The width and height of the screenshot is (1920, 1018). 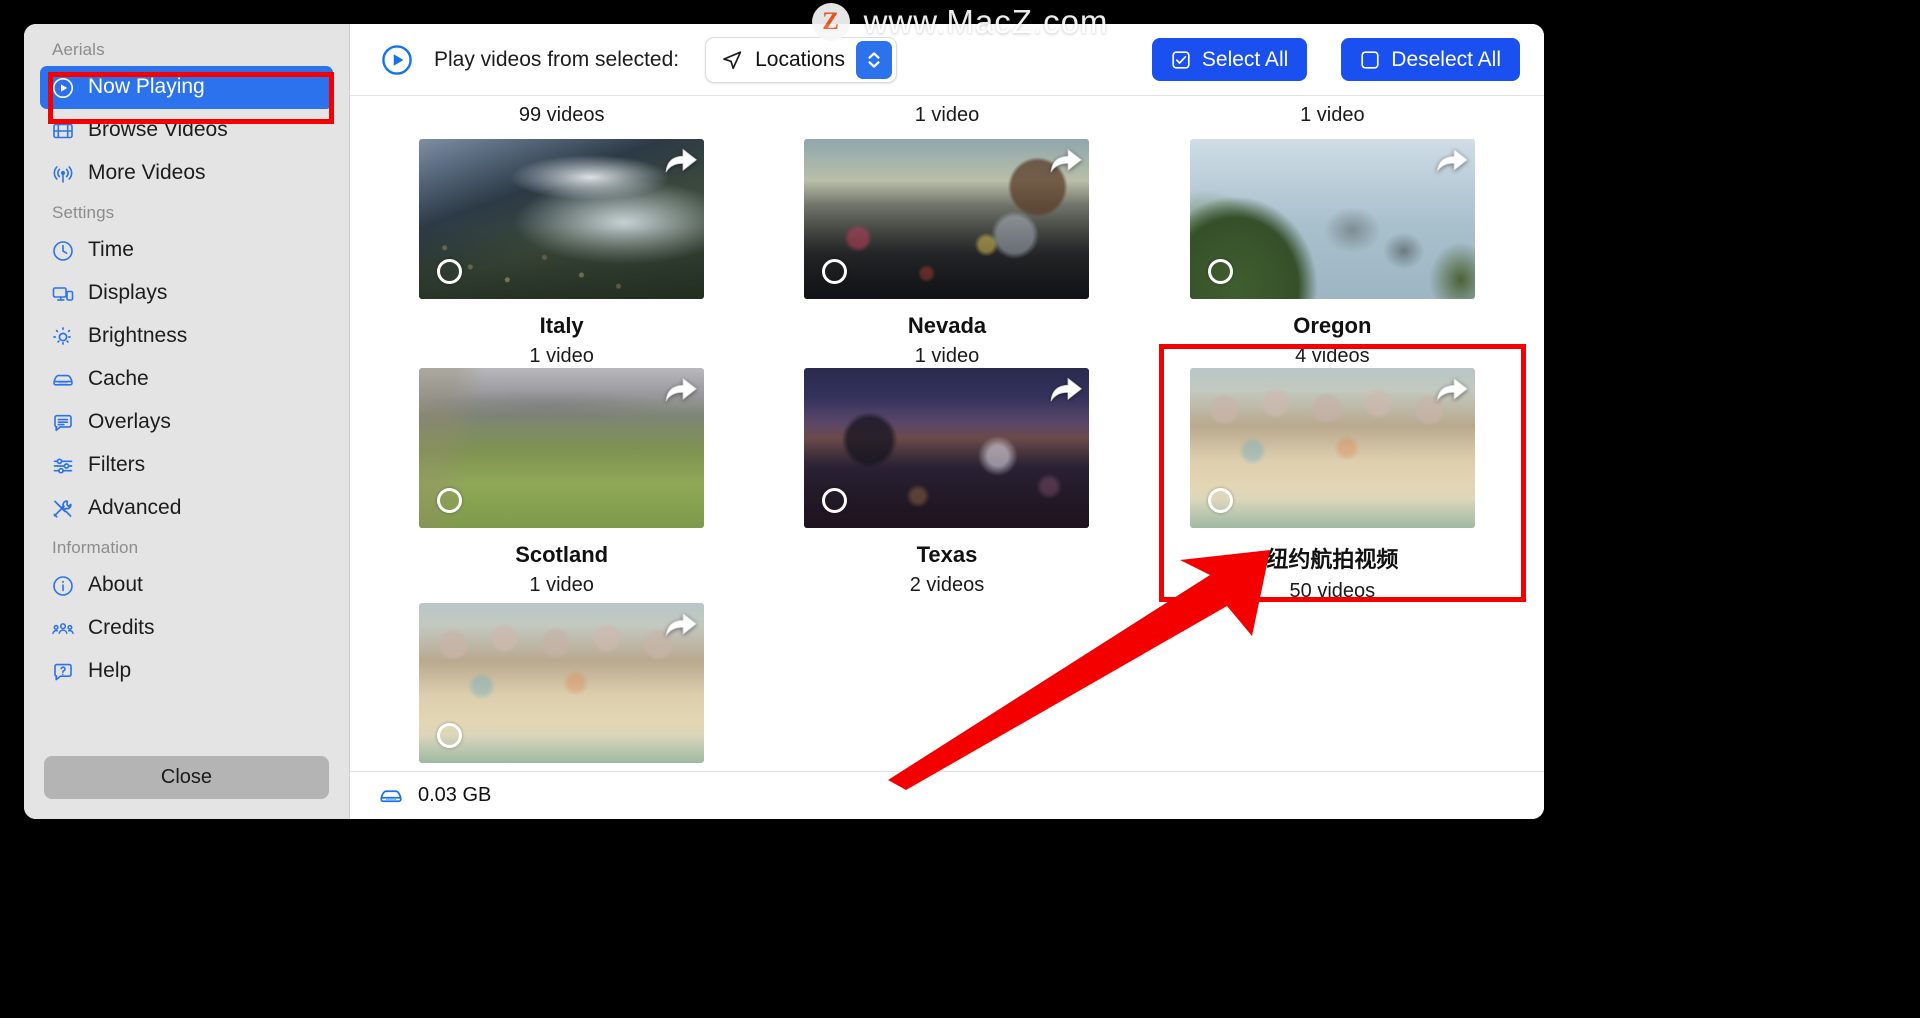 I want to click on video-count: 99 videos, so click(x=561, y=115).